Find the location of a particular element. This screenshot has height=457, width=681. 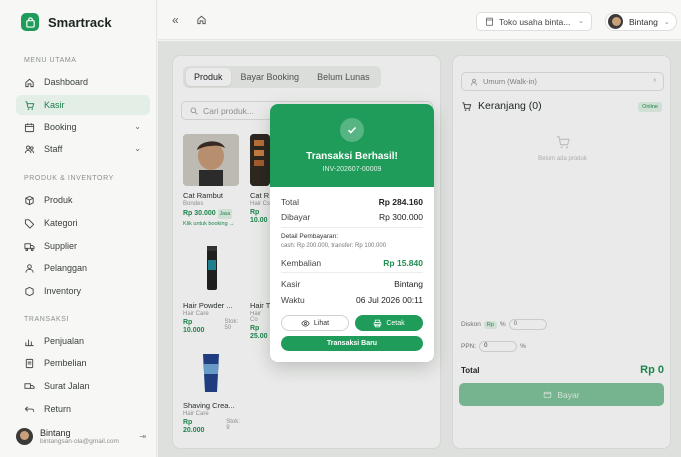

sidebar-item-label: Booking is located at coordinates (60, 127).